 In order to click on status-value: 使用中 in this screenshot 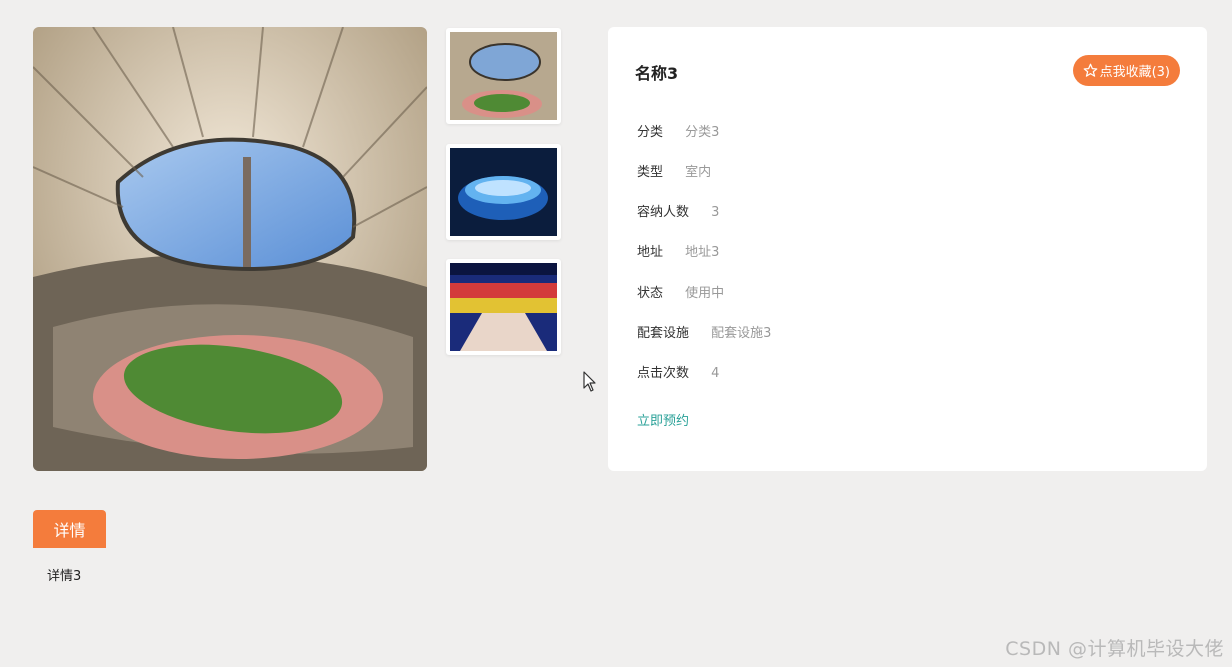, I will do `click(705, 293)`.